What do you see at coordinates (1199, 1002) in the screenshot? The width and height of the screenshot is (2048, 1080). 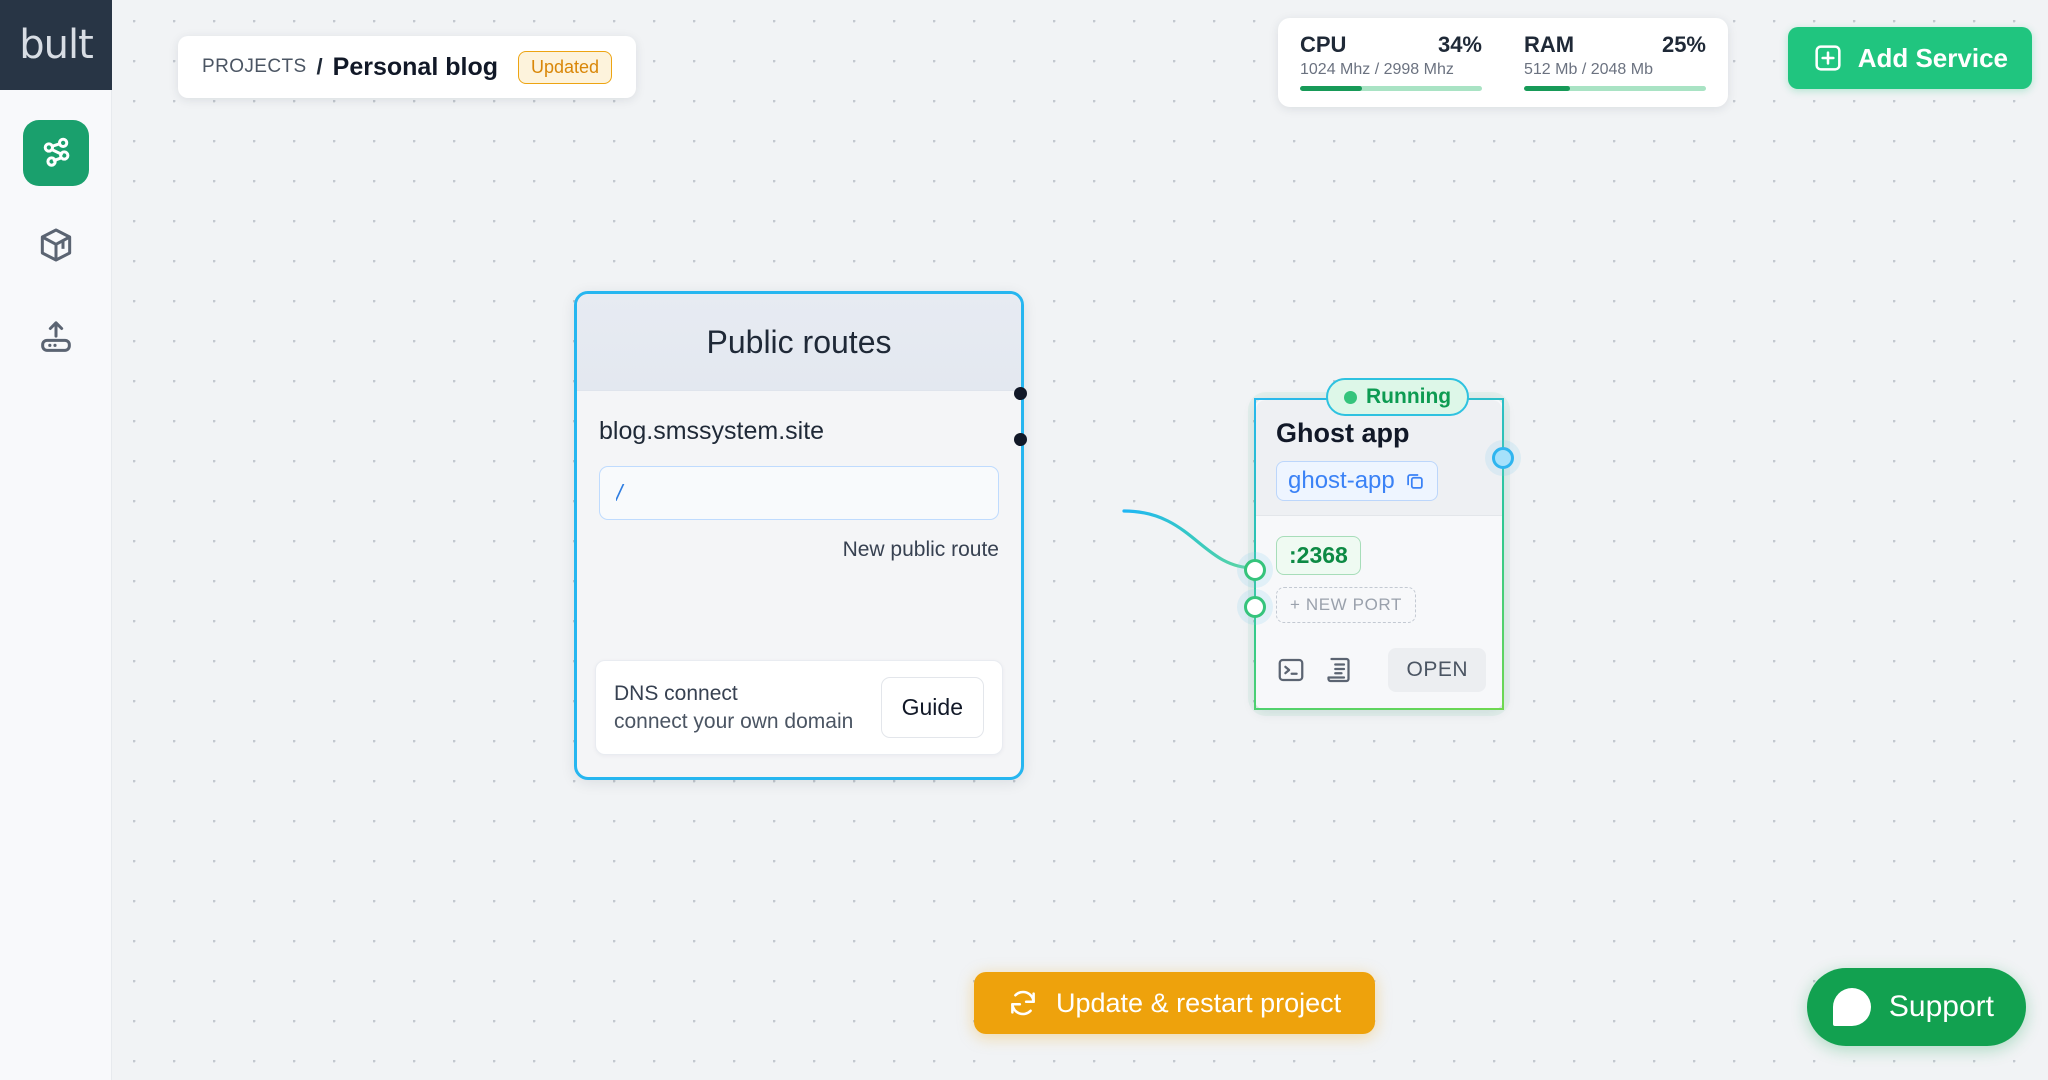 I see `update-restart-label: Update & restart project` at bounding box center [1199, 1002].